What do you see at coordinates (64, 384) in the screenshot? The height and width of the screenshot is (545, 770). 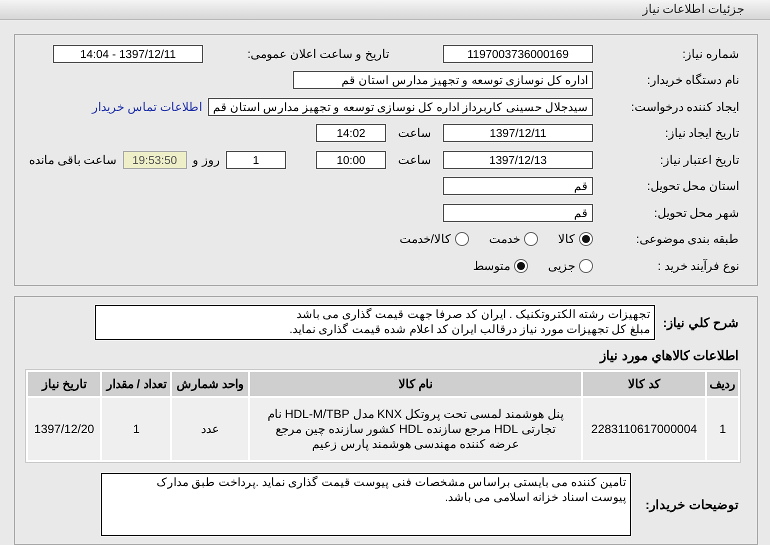 I see `column-header: تاریخ نیاز` at bounding box center [64, 384].